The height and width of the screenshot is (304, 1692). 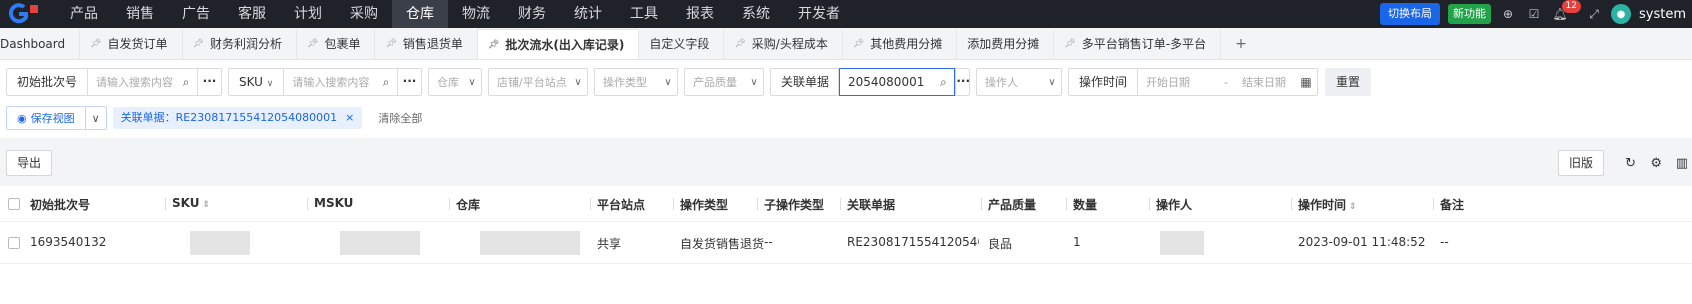 What do you see at coordinates (1410, 14) in the screenshot?
I see `switch-layout-button: 切换布局` at bounding box center [1410, 14].